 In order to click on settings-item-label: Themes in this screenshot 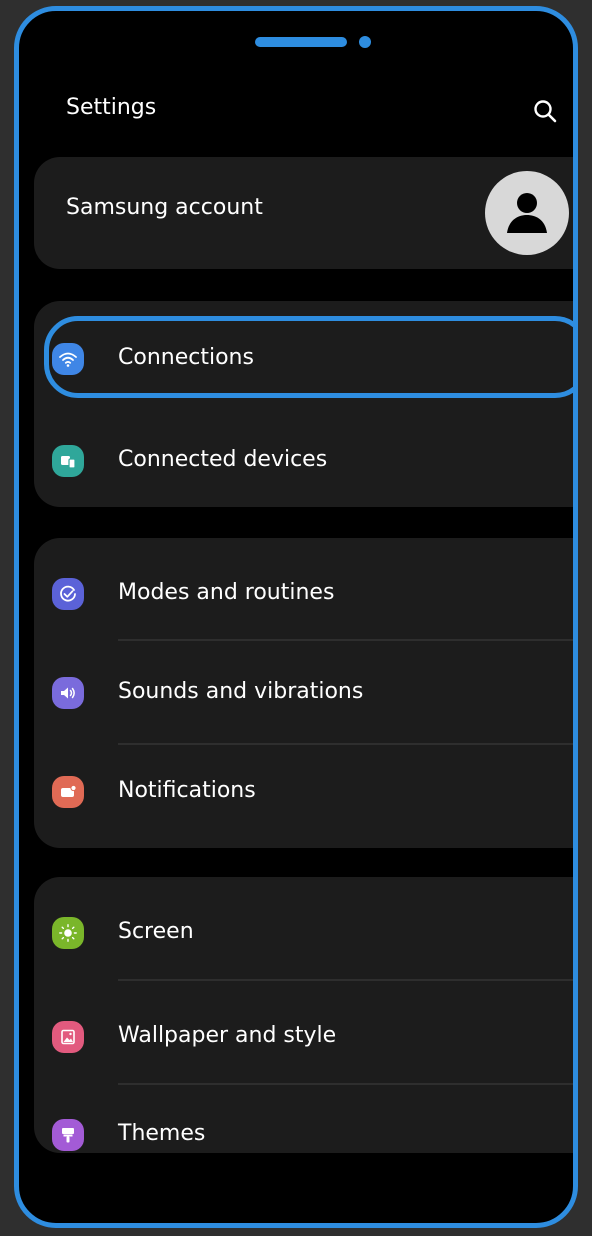, I will do `click(162, 1133)`.